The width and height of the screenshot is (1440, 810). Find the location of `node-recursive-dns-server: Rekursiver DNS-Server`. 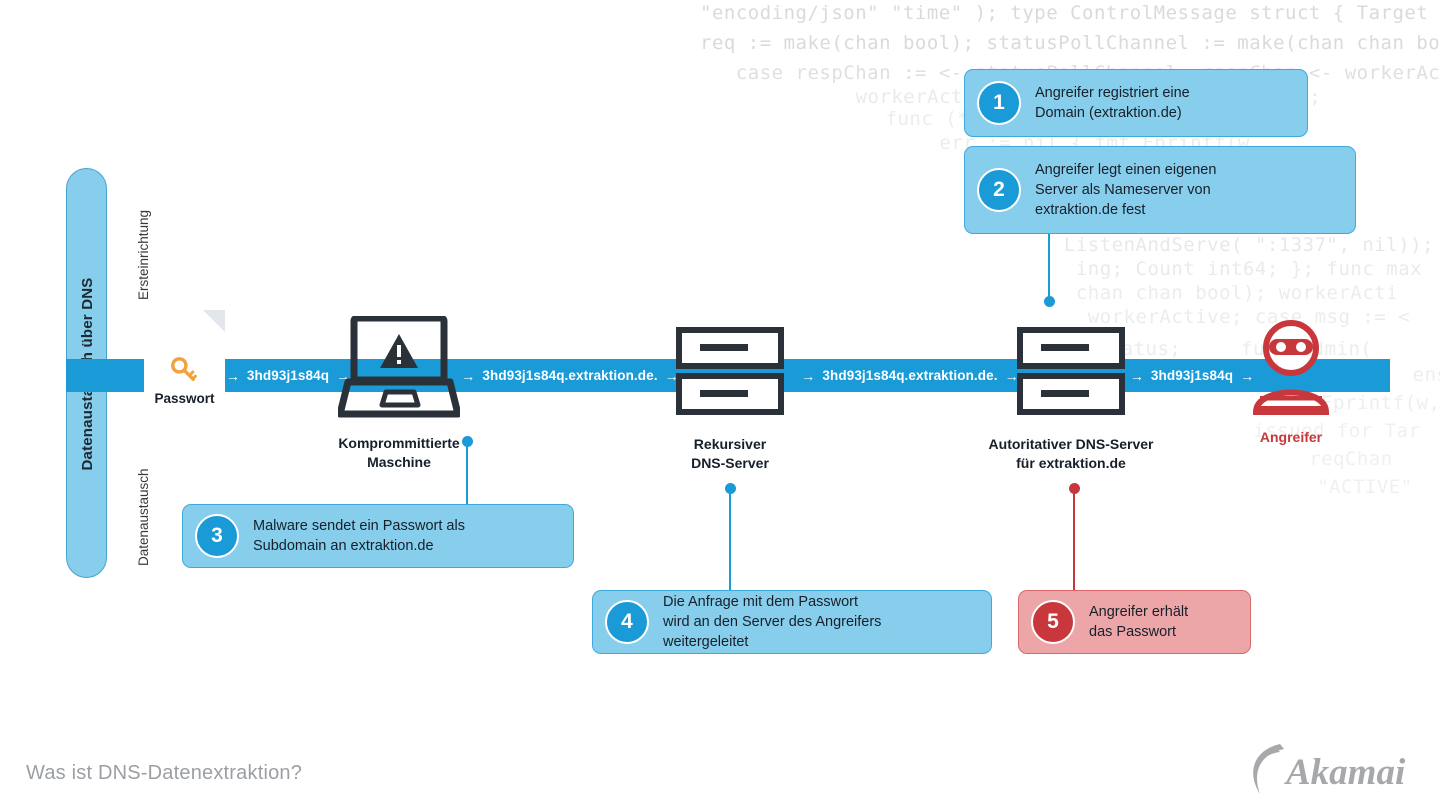

node-recursive-dns-server: Rekursiver DNS-Server is located at coordinates (730, 399).